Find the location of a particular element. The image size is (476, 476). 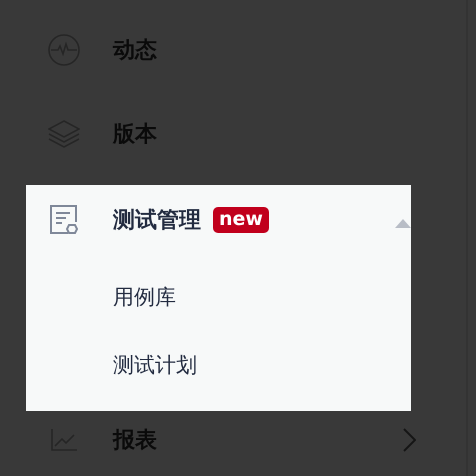

document-icon is located at coordinates (64, 220).